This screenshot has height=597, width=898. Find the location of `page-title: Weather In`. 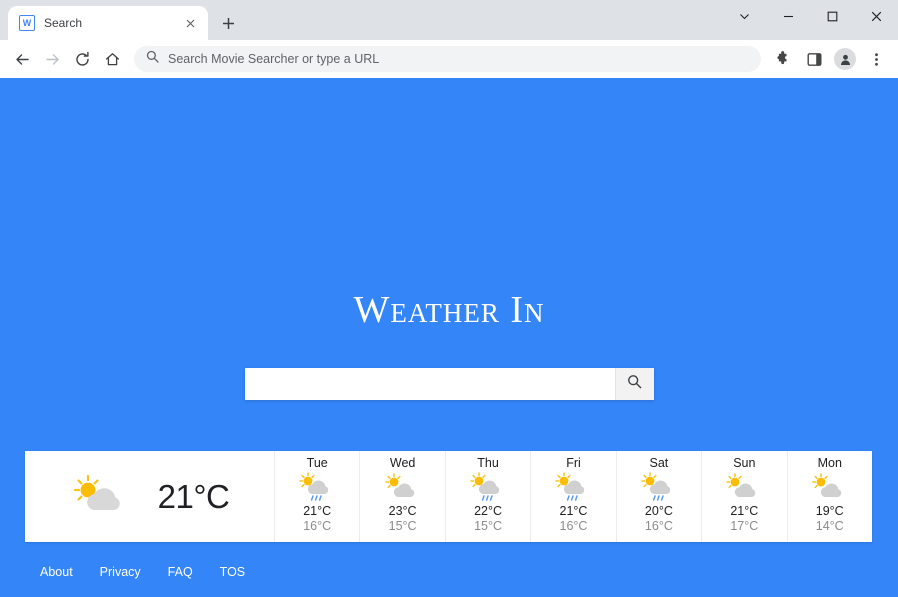

page-title: Weather In is located at coordinates (449, 310).